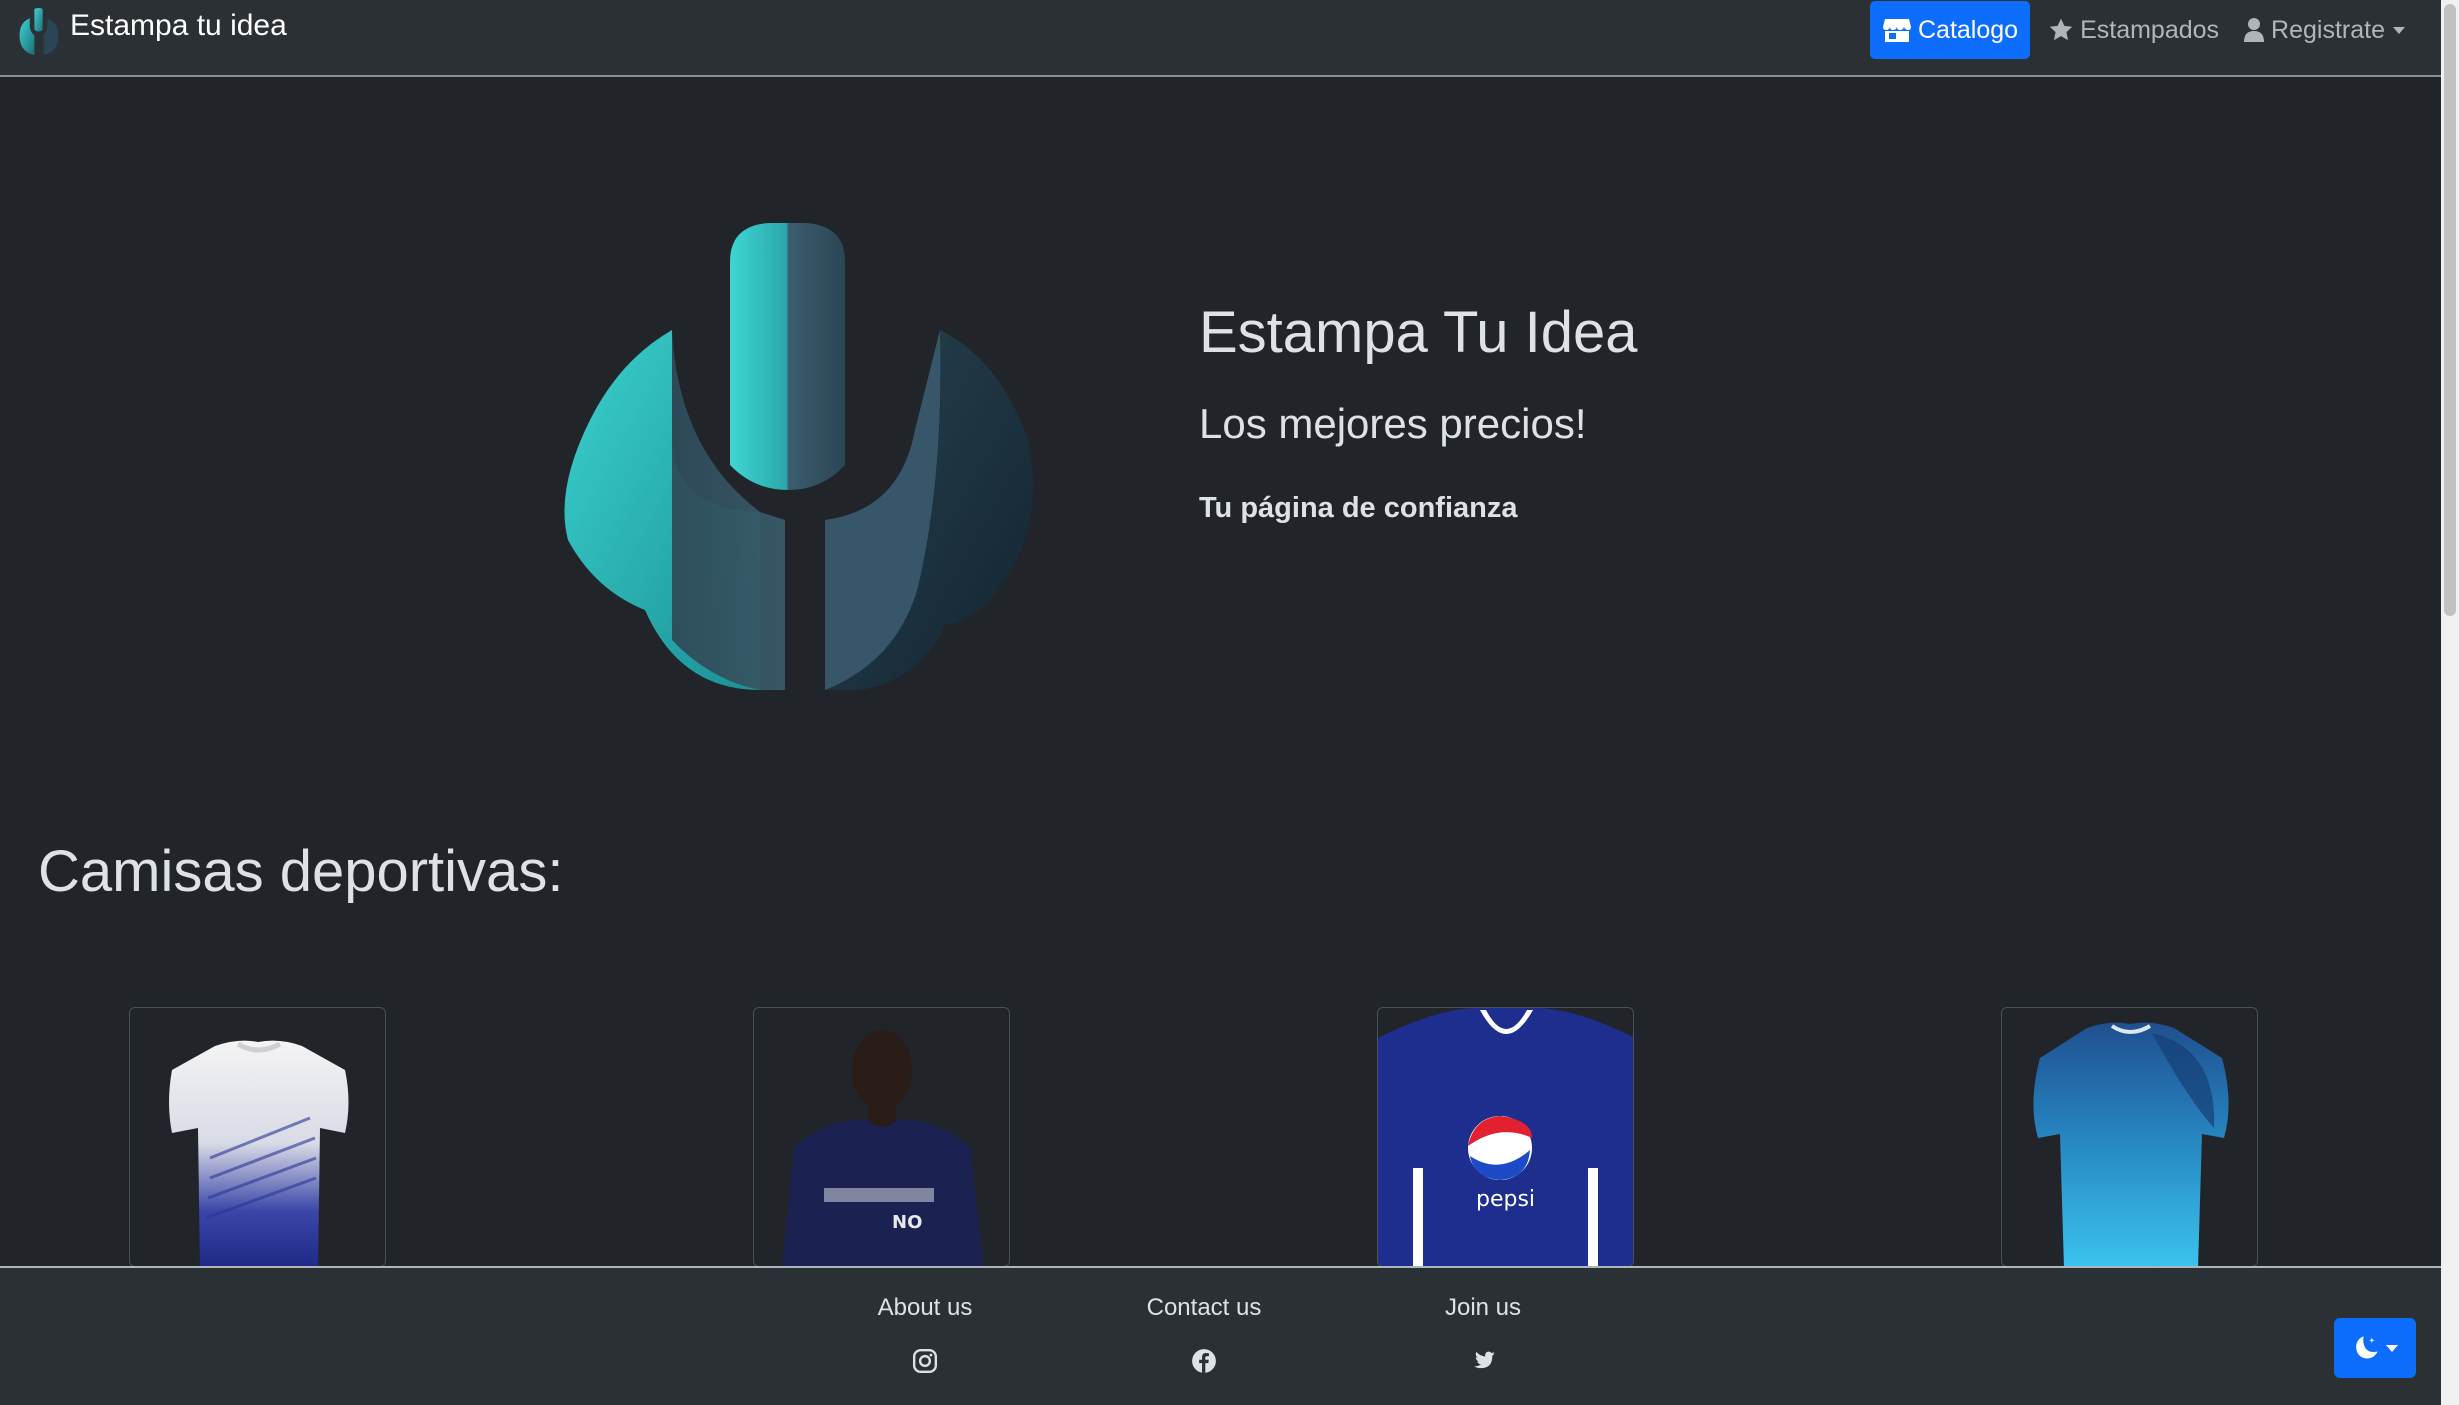  Describe the element at coordinates (1483, 1361) in the screenshot. I see `twitter-icon` at that location.